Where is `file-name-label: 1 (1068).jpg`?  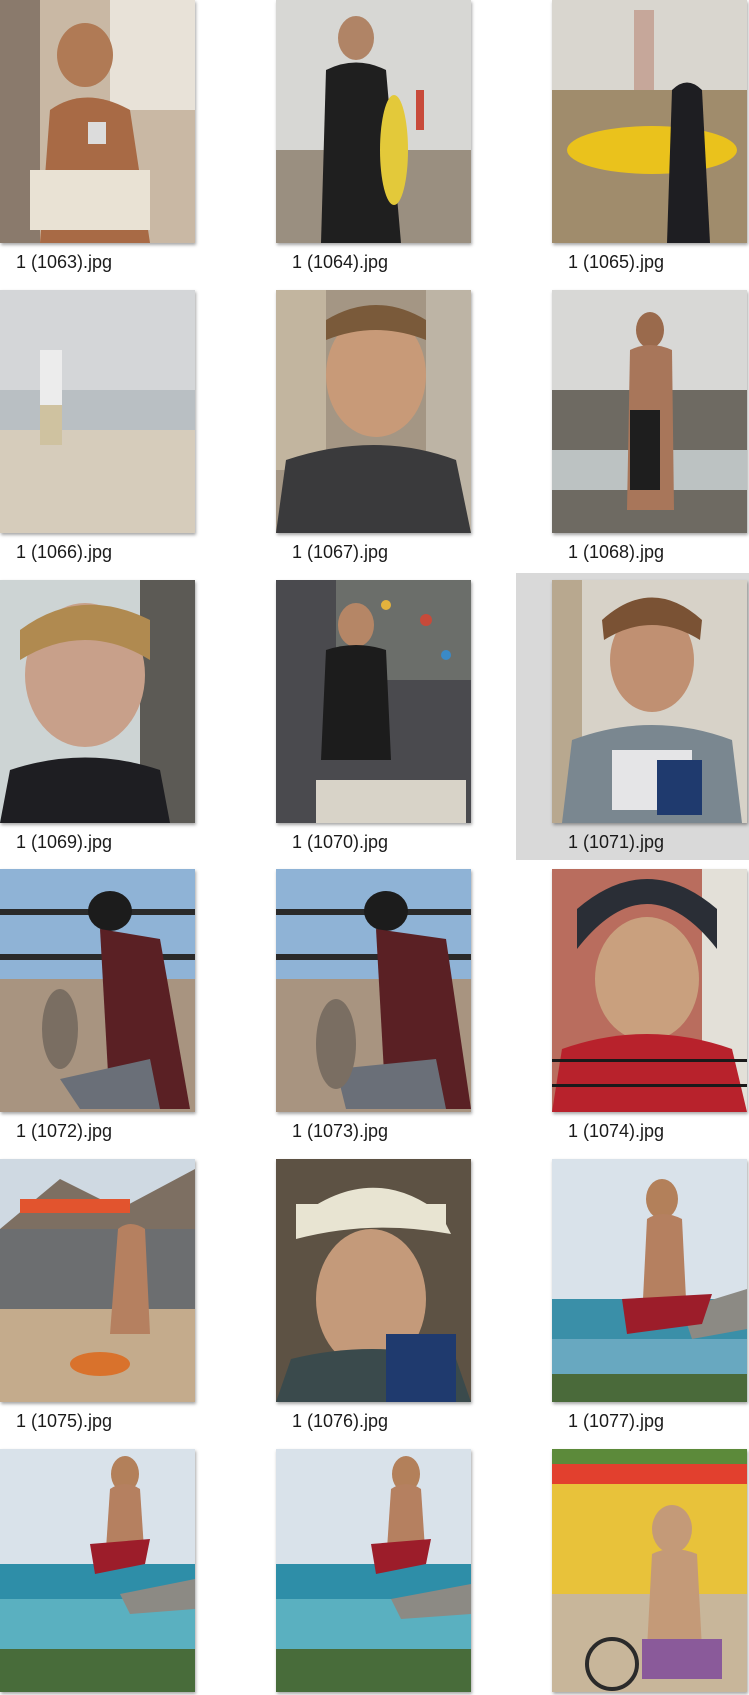
file-name-label: 1 (1068).jpg is located at coordinates (616, 552).